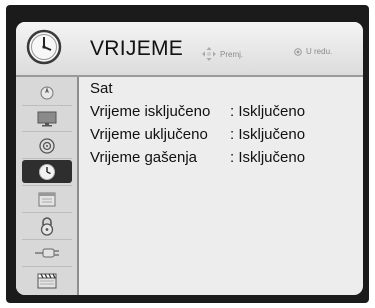  I want to click on sidebar-item-options, so click(47, 252).